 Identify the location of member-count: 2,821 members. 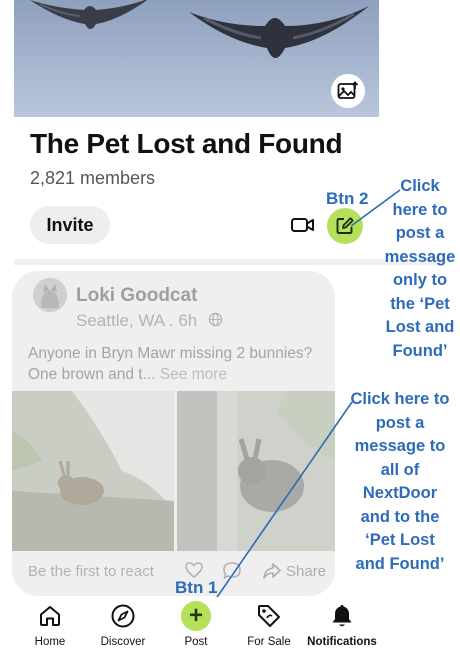
(92, 178).